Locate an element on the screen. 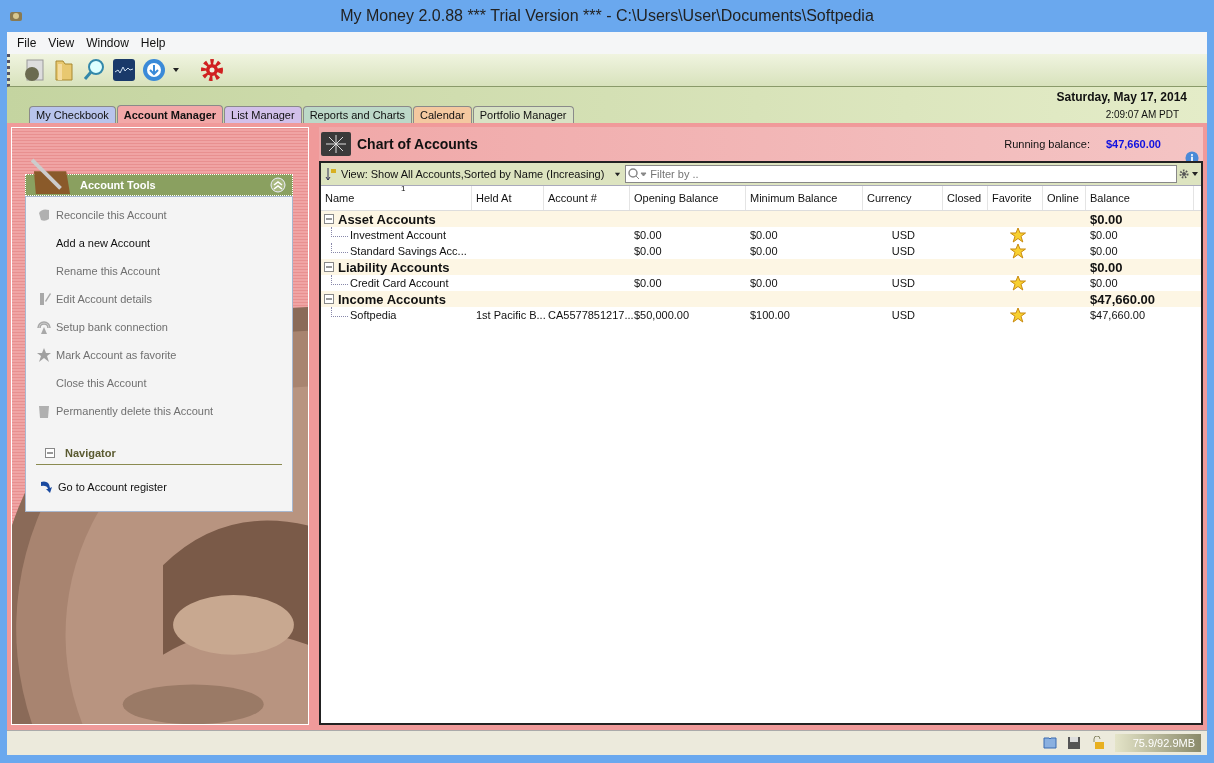  column-header: Held At is located at coordinates (508, 198).